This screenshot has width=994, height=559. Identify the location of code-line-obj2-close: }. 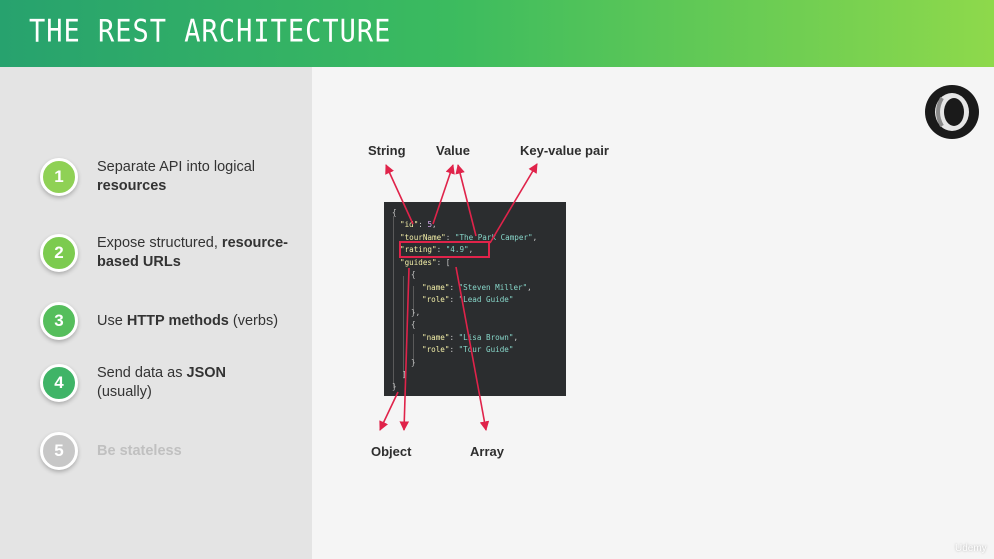
(413, 362).